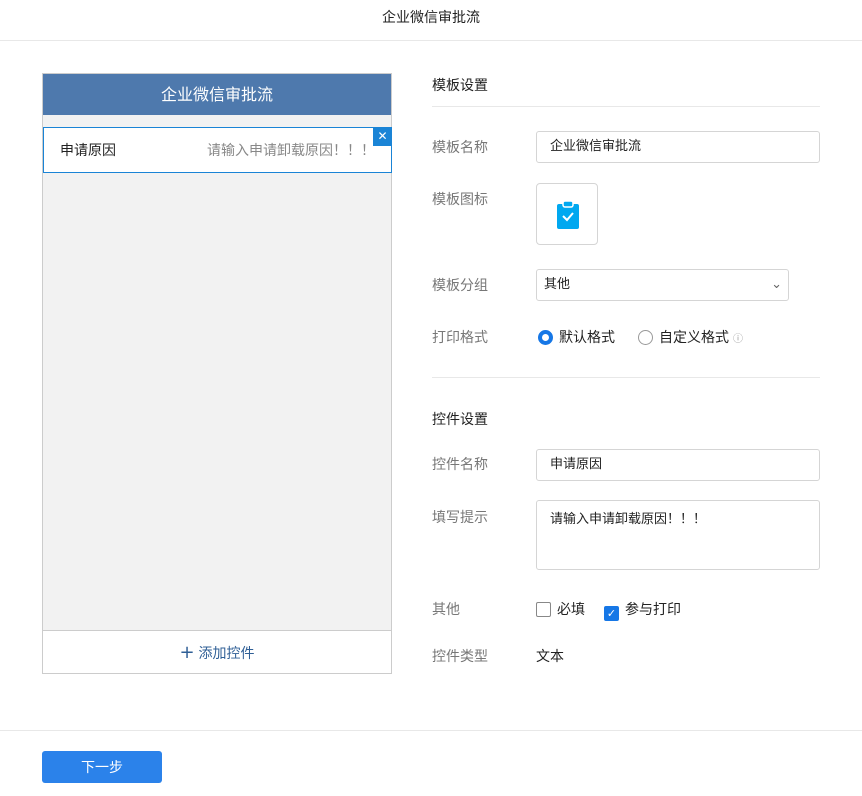 The image size is (862, 796). I want to click on checkbox-icon, so click(543, 609).